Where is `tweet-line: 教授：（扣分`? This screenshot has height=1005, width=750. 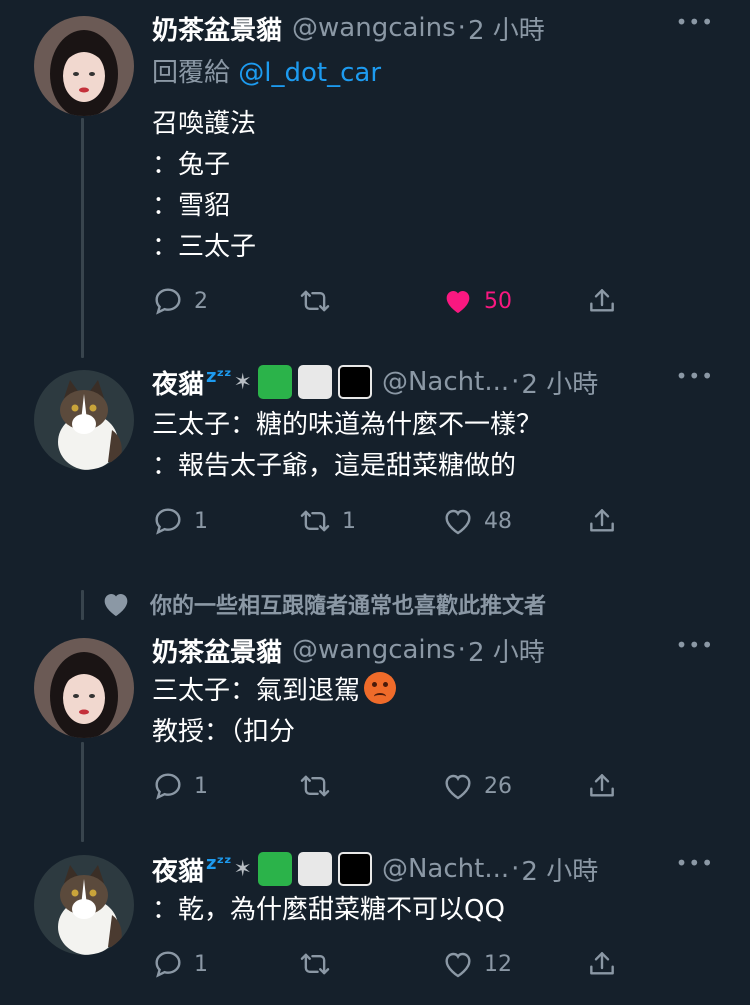
tweet-line: 教授：（扣分 is located at coordinates (224, 732).